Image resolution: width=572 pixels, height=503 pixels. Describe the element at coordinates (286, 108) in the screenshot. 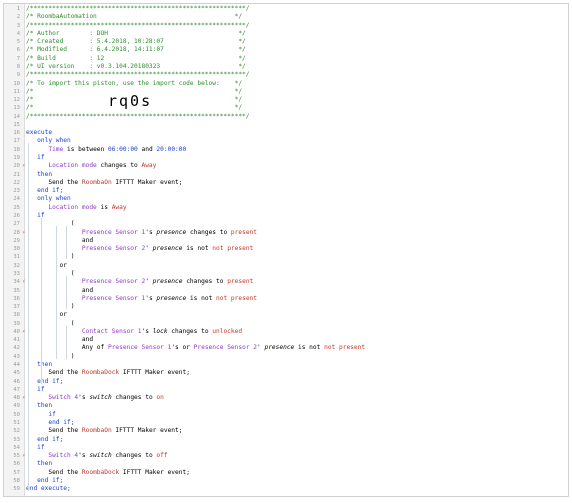

I see `code-line: 13/* */` at that location.